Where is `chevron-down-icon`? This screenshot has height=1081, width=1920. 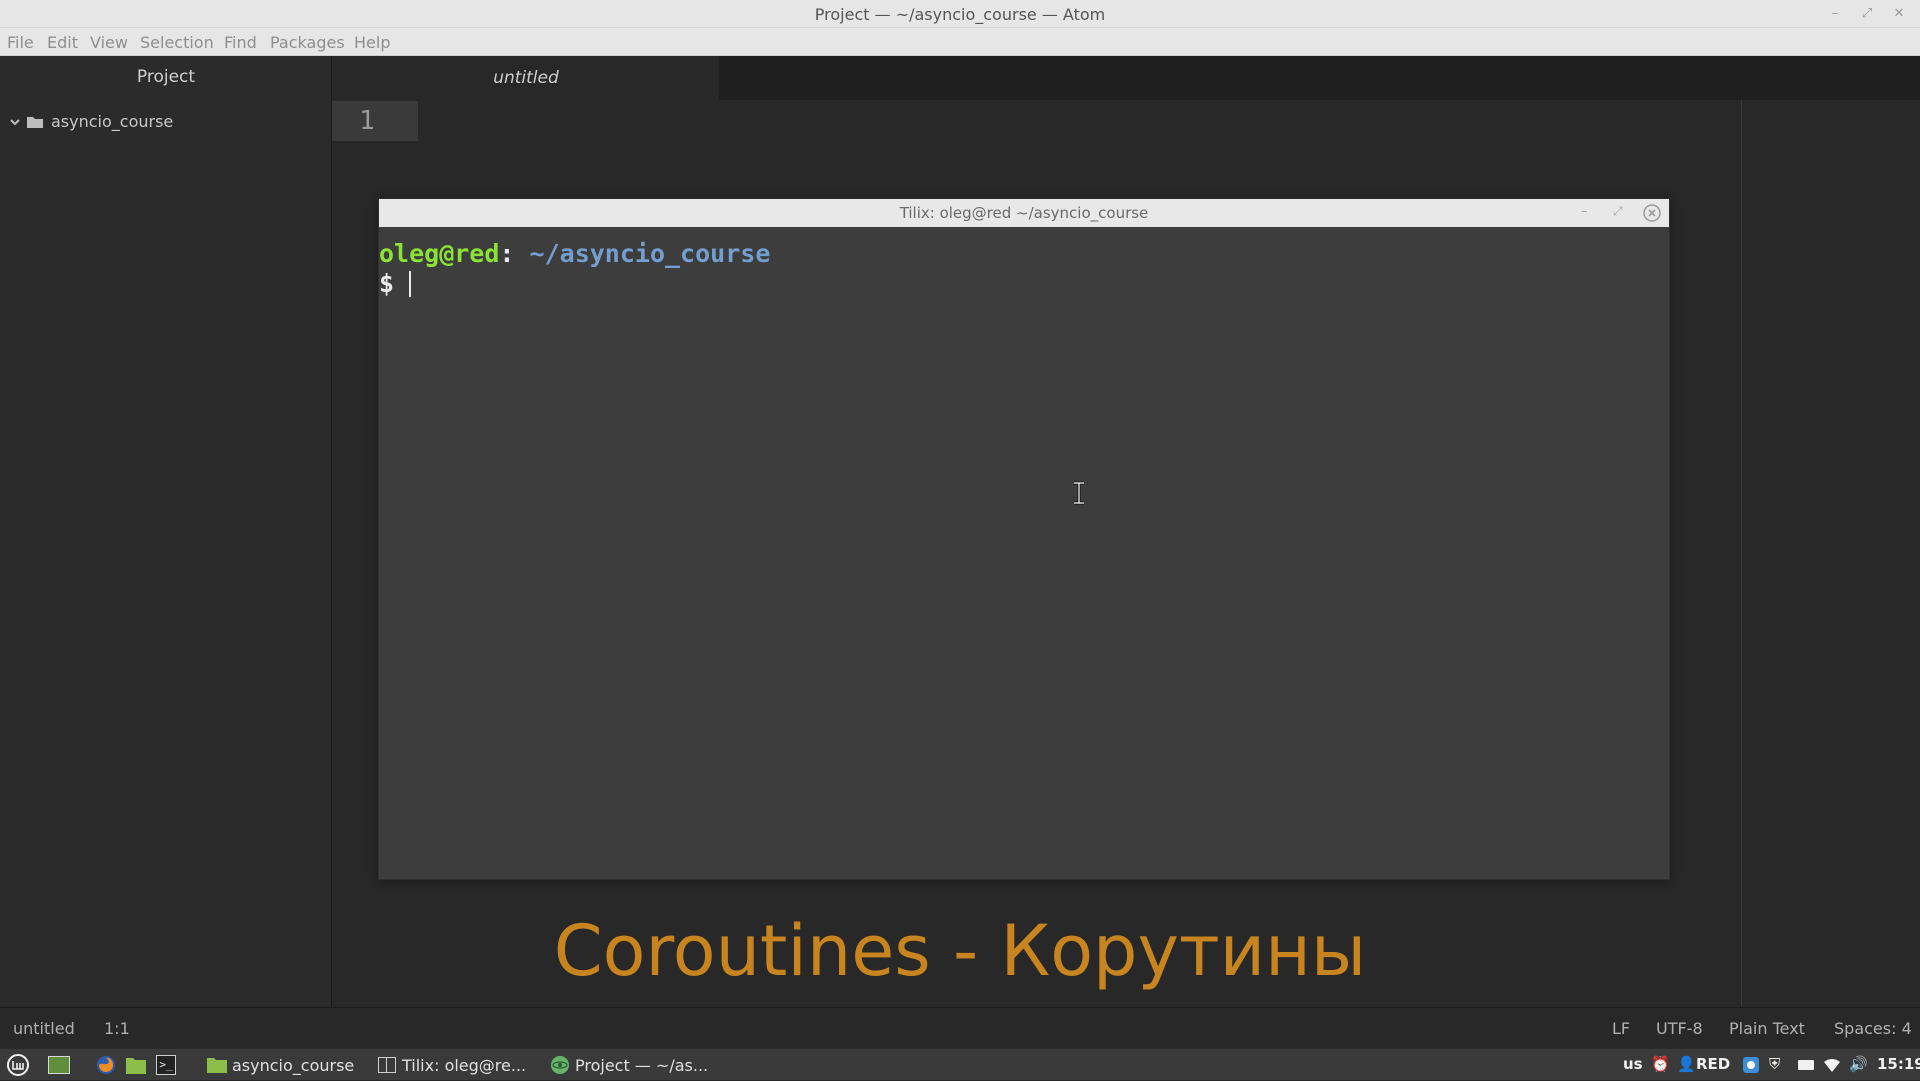 chevron-down-icon is located at coordinates (15, 121).